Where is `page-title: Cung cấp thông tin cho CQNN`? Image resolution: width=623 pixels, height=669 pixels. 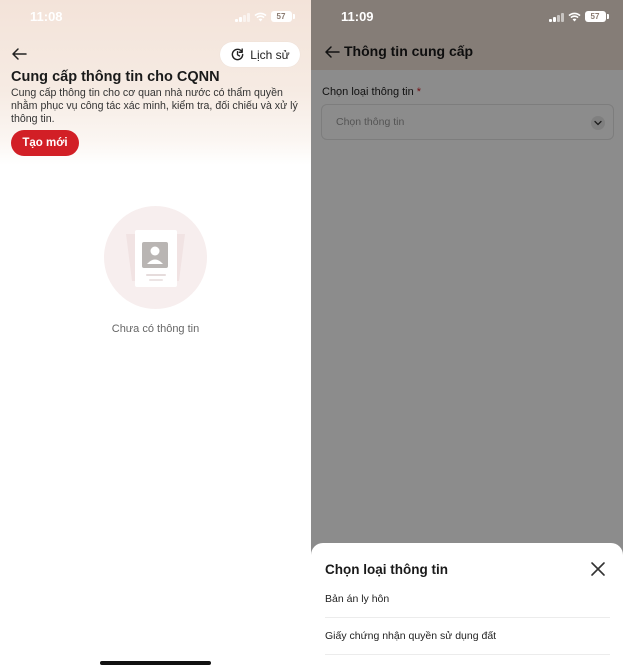 page-title: Cung cấp thông tin cho CQNN is located at coordinates (115, 77).